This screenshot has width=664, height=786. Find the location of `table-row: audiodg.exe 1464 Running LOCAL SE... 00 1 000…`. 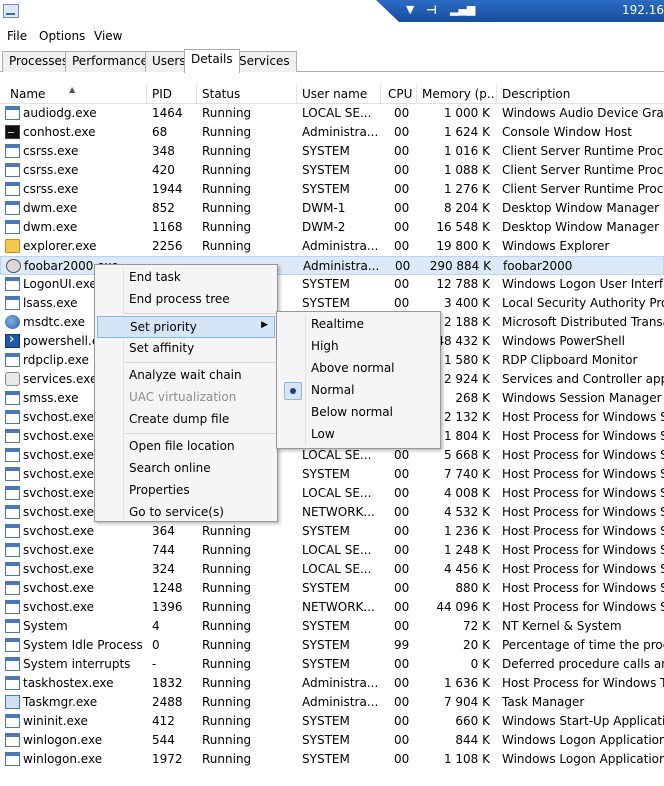

table-row: audiodg.exe 1464 Running LOCAL SE... 00 1 000… is located at coordinates (332, 113).